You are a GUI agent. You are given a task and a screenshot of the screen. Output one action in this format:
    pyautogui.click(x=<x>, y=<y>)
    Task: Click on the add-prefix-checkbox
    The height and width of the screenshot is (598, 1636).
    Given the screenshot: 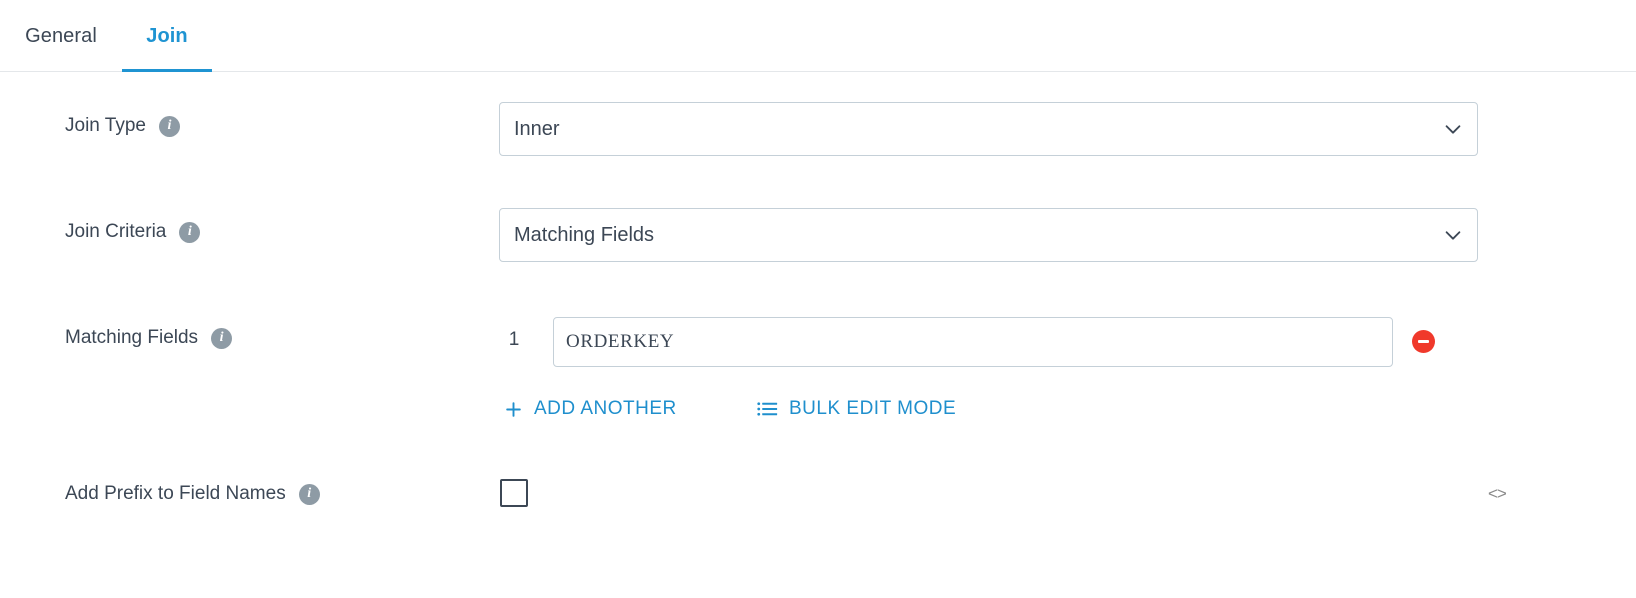 What is the action you would take?
    pyautogui.click(x=514, y=493)
    